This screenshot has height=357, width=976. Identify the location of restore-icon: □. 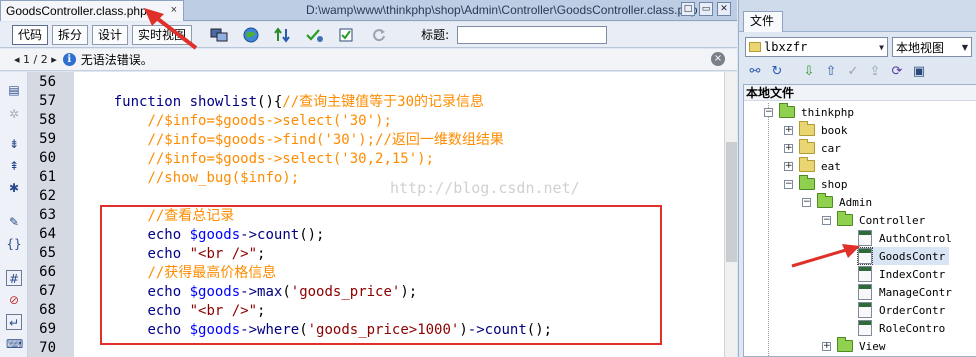
(688, 9).